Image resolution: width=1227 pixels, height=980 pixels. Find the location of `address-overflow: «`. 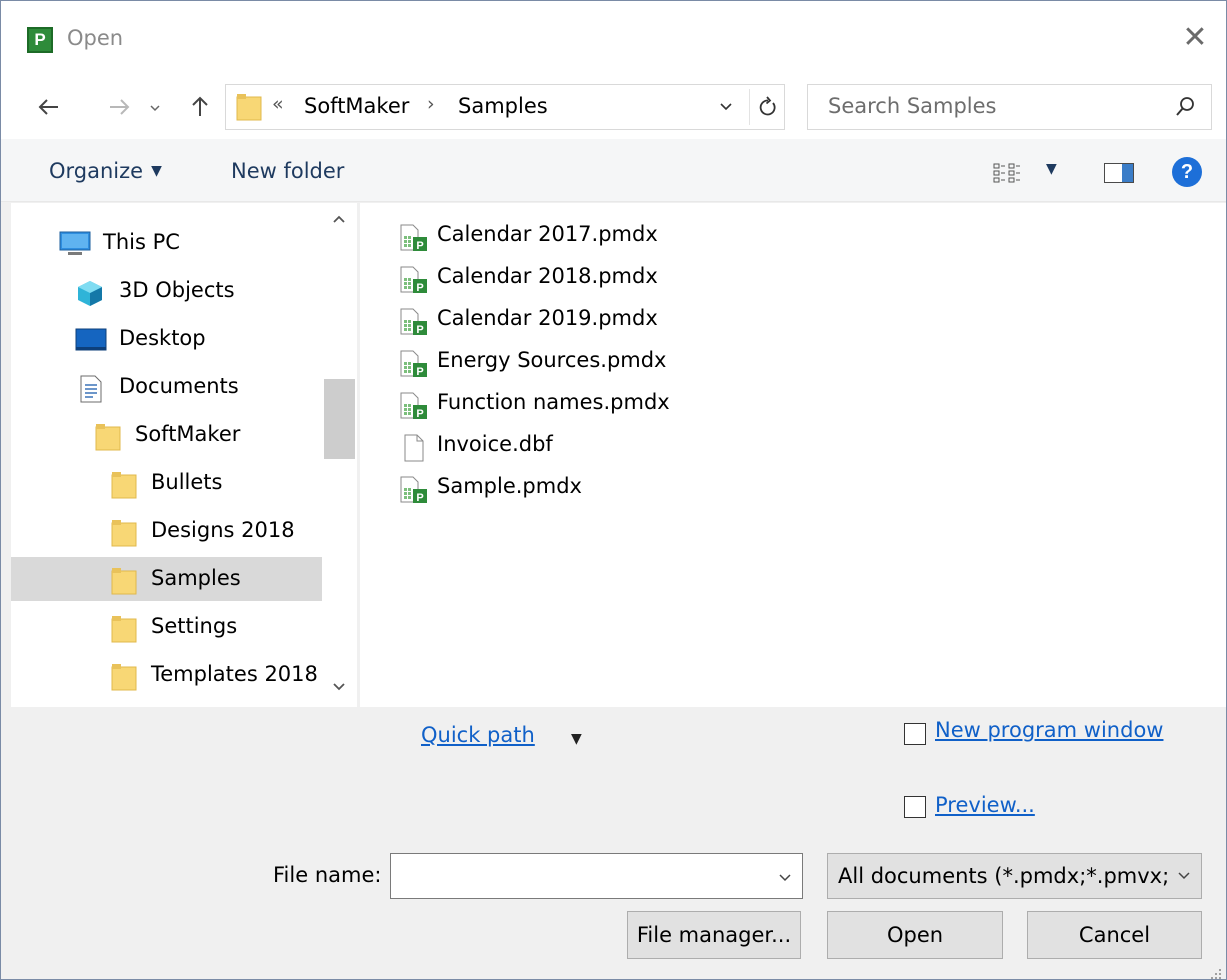

address-overflow: « is located at coordinates (278, 104).